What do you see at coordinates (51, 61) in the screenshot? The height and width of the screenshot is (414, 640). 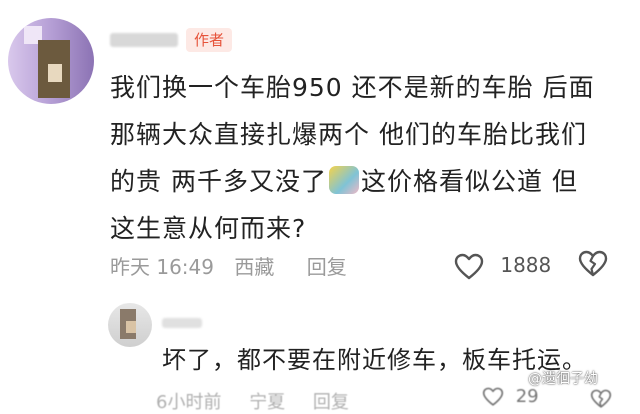 I see `commenter-avatar` at bounding box center [51, 61].